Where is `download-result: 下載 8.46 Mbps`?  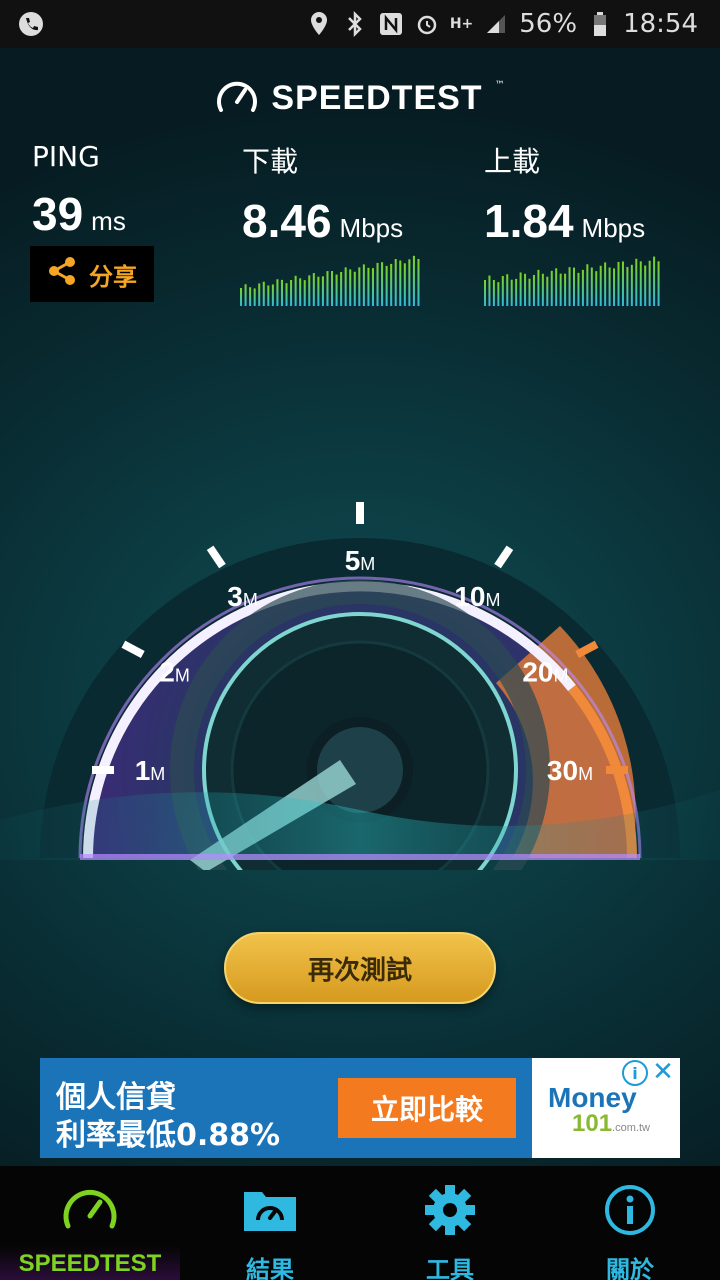 download-result: 下載 8.46 Mbps is located at coordinates (322, 194).